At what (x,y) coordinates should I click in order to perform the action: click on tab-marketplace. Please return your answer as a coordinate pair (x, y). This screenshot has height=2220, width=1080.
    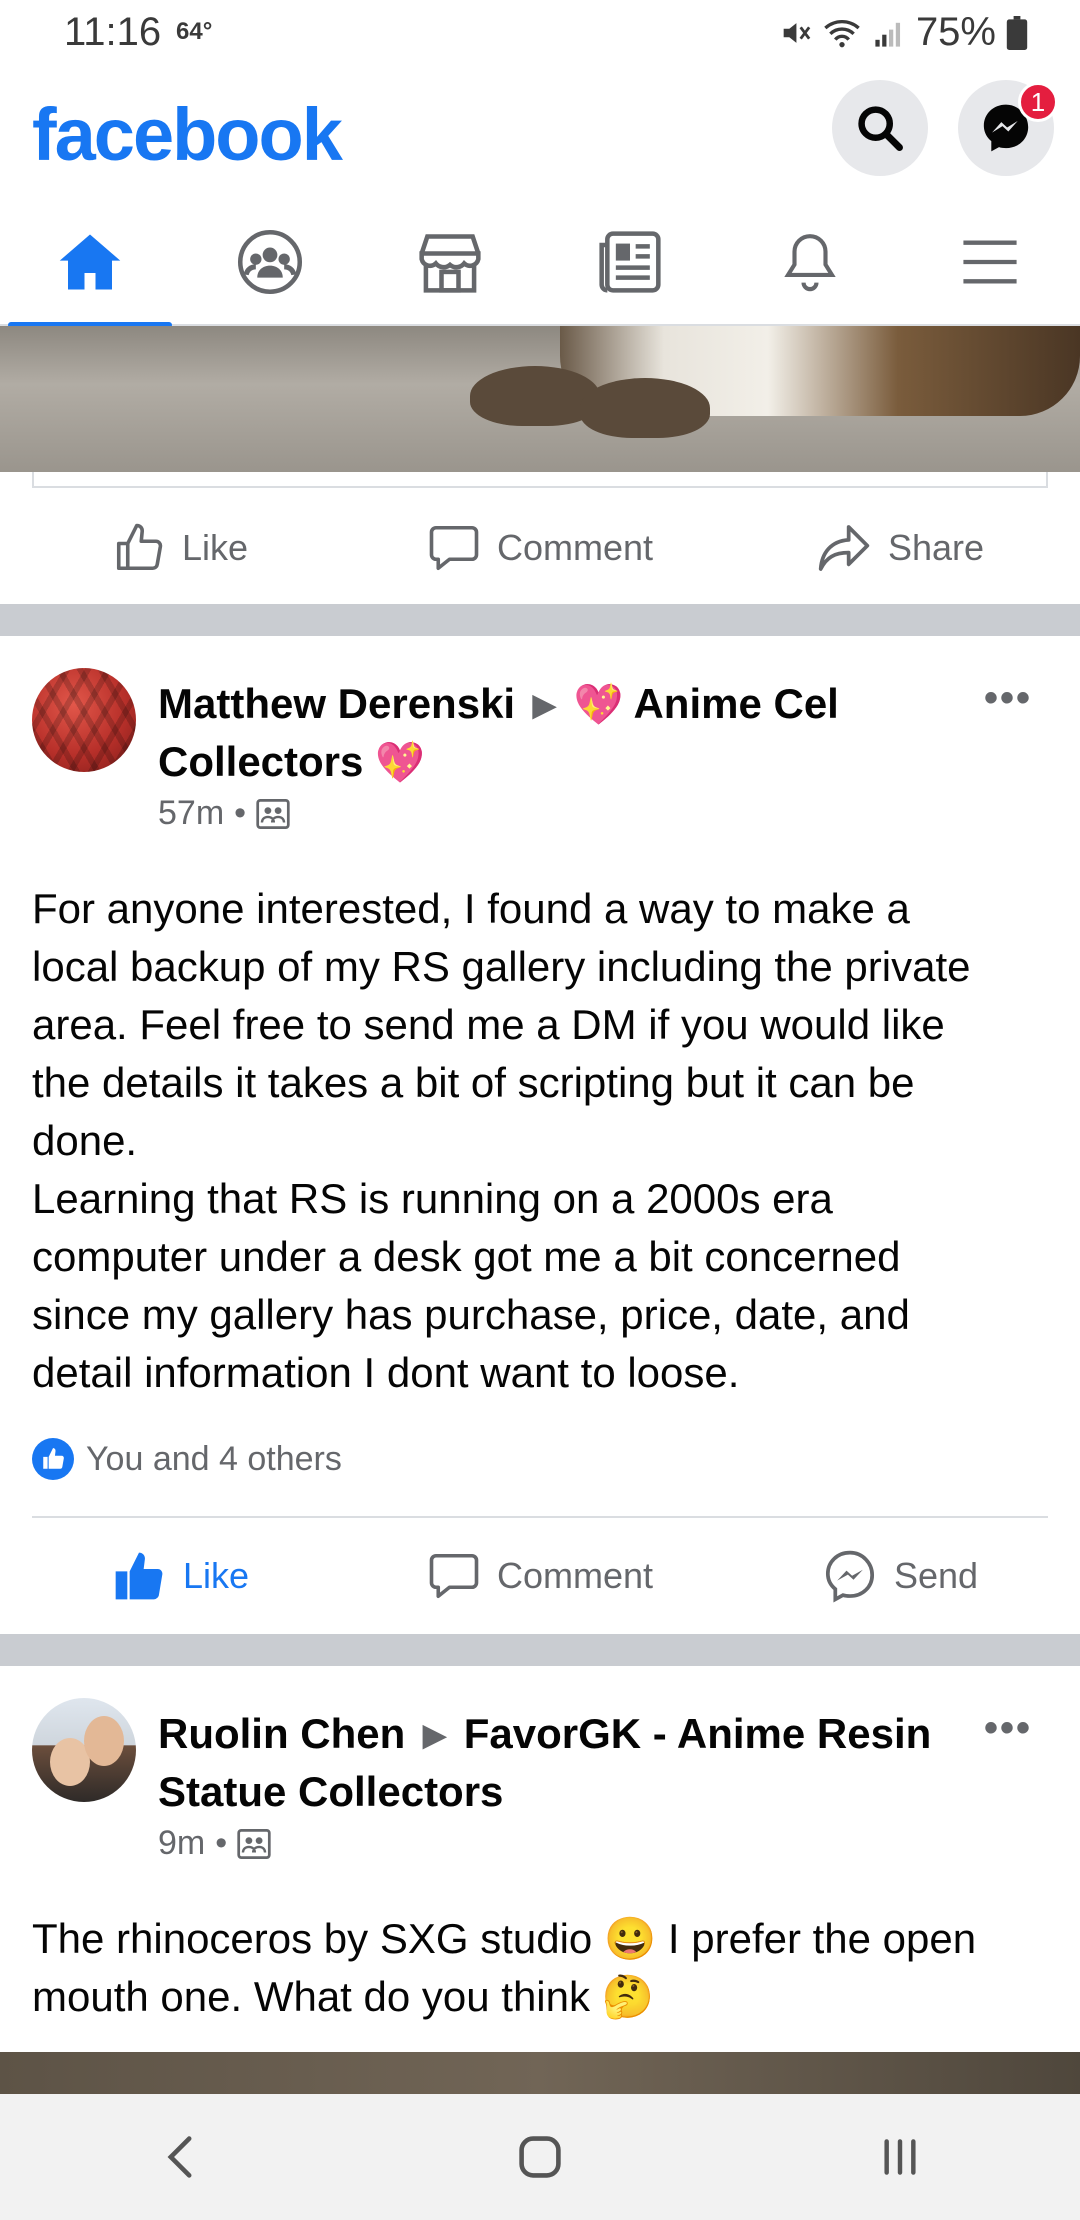
    Looking at the image, I should click on (450, 262).